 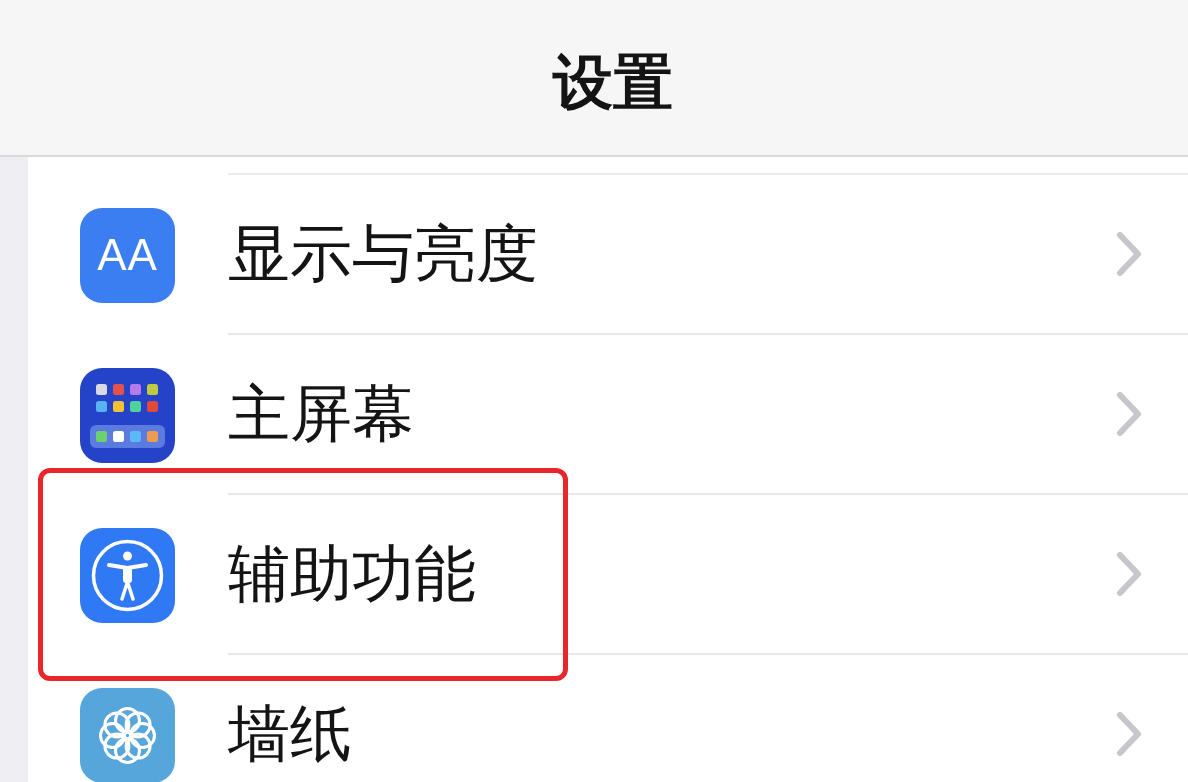 I want to click on page-title: 设置, so click(x=613, y=81).